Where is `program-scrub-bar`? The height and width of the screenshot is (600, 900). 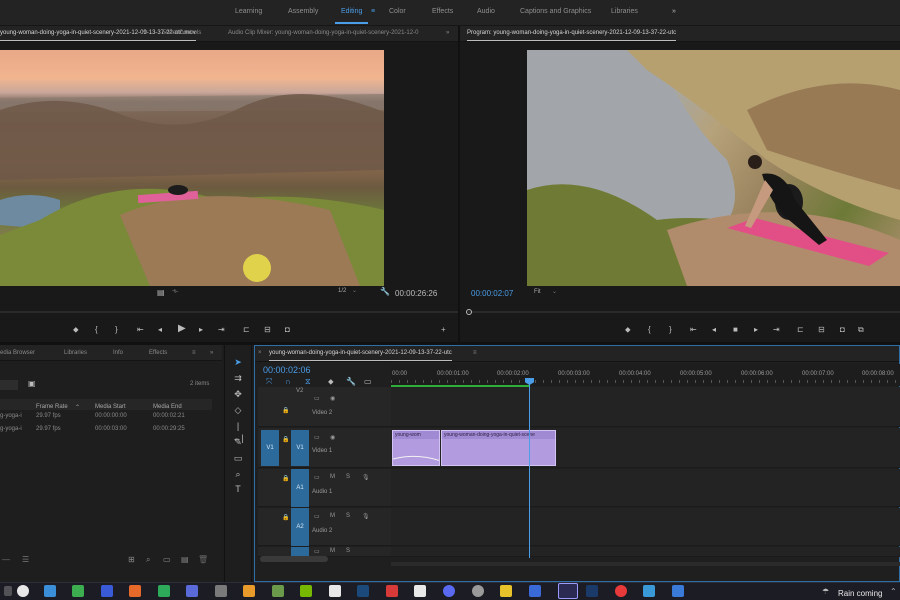
program-scrub-bar is located at coordinates (684, 312).